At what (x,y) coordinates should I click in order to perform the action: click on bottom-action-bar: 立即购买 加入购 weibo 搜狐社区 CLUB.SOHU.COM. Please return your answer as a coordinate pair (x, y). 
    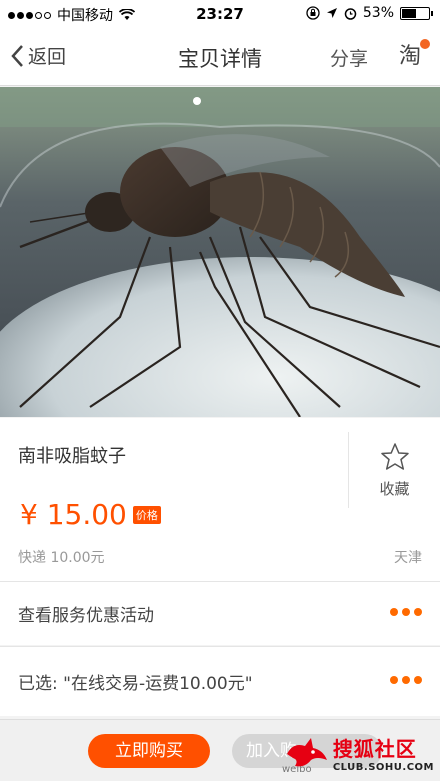
    Looking at the image, I should click on (220, 750).